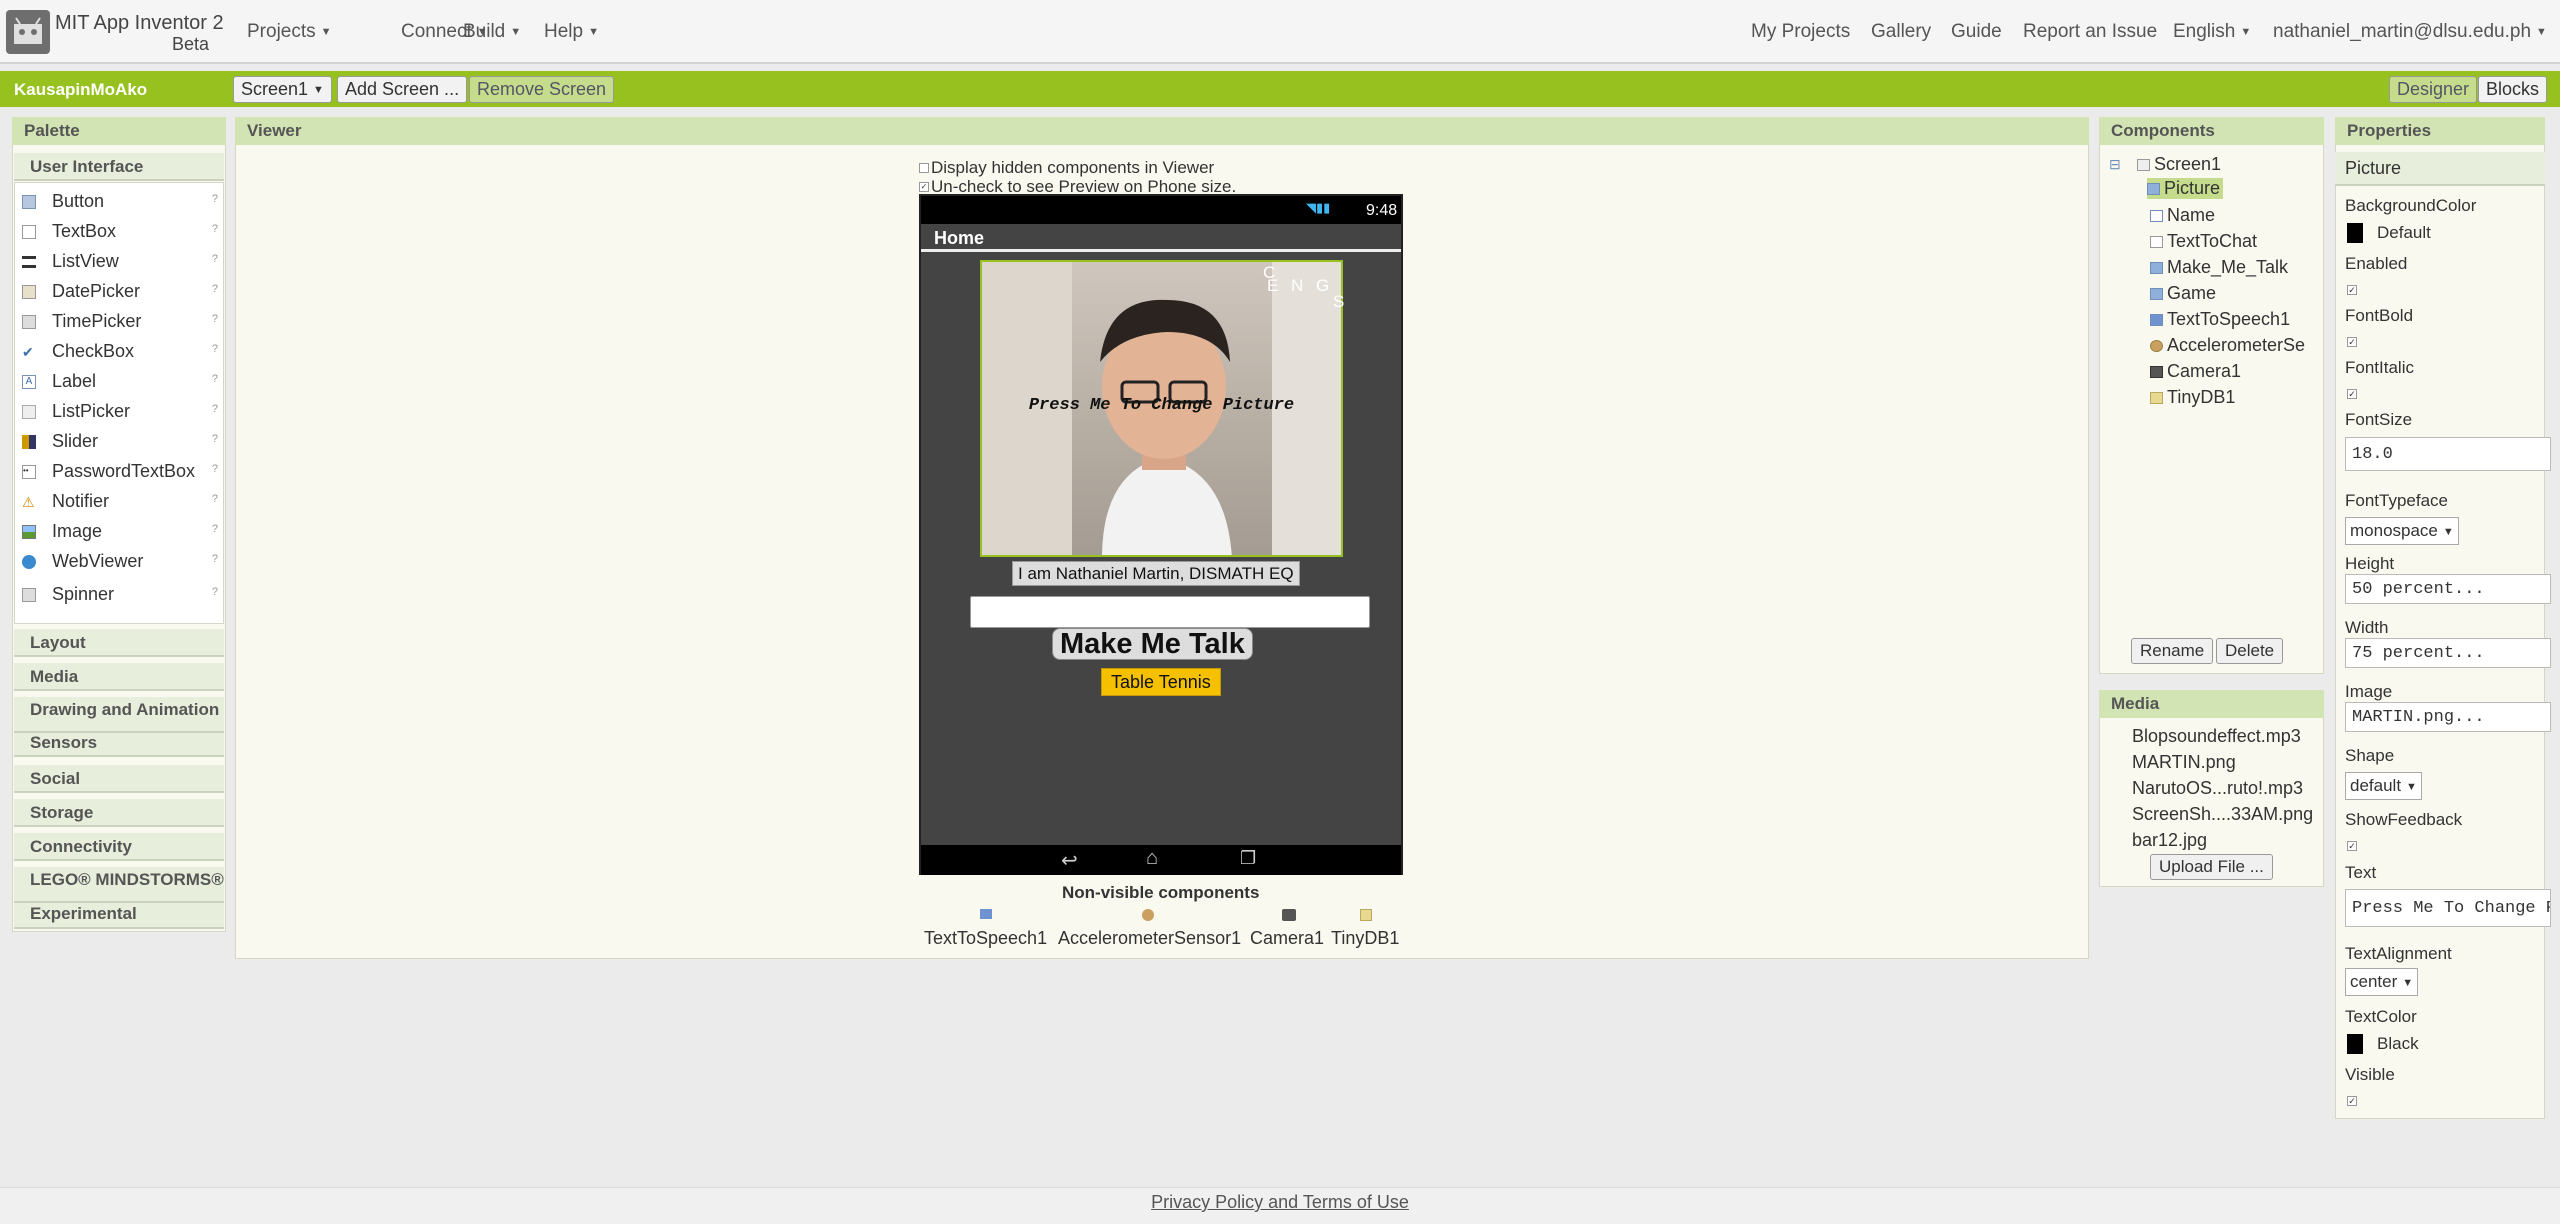  What do you see at coordinates (2352, 846) in the screenshot?
I see `prop-showfeedback-checkbox: ✓` at bounding box center [2352, 846].